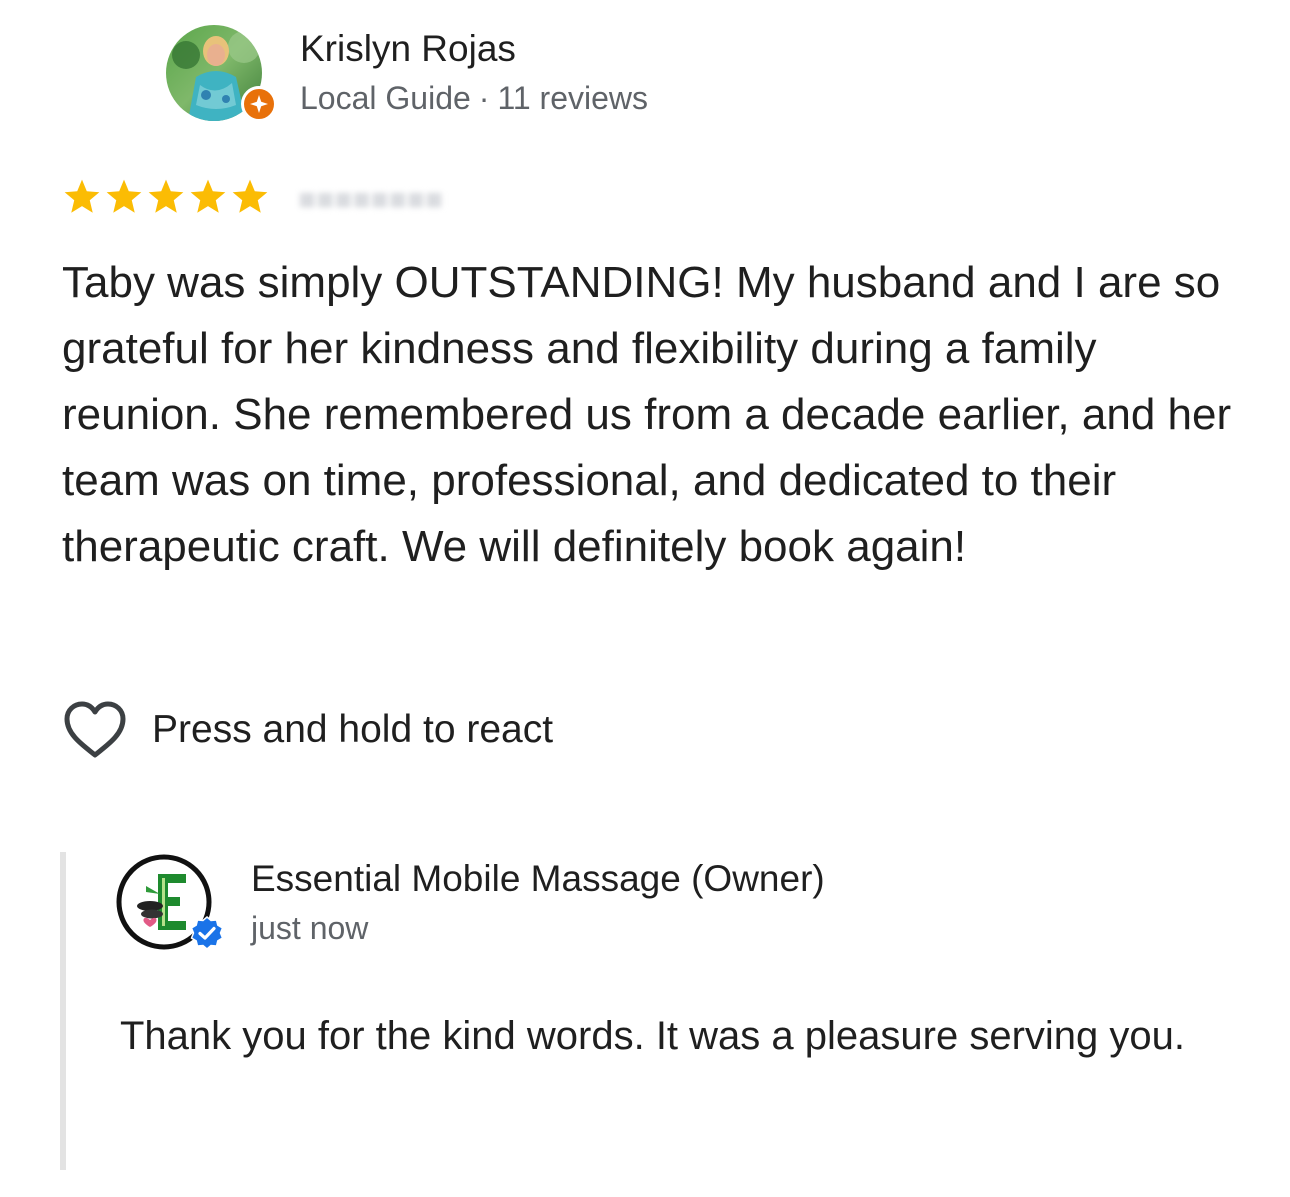 The width and height of the screenshot is (1290, 1197). I want to click on react-button: Press and hold to react, so click(307, 730).